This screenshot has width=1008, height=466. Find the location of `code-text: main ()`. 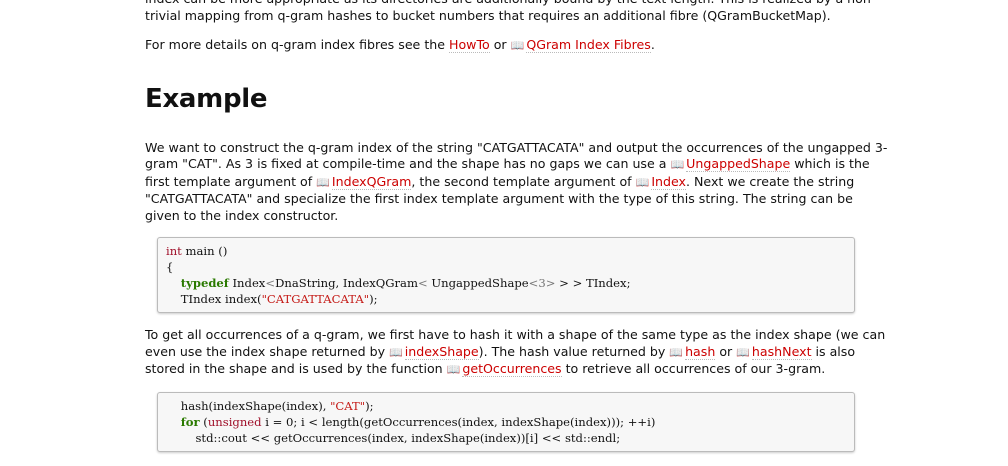

code-text: main () is located at coordinates (204, 251).